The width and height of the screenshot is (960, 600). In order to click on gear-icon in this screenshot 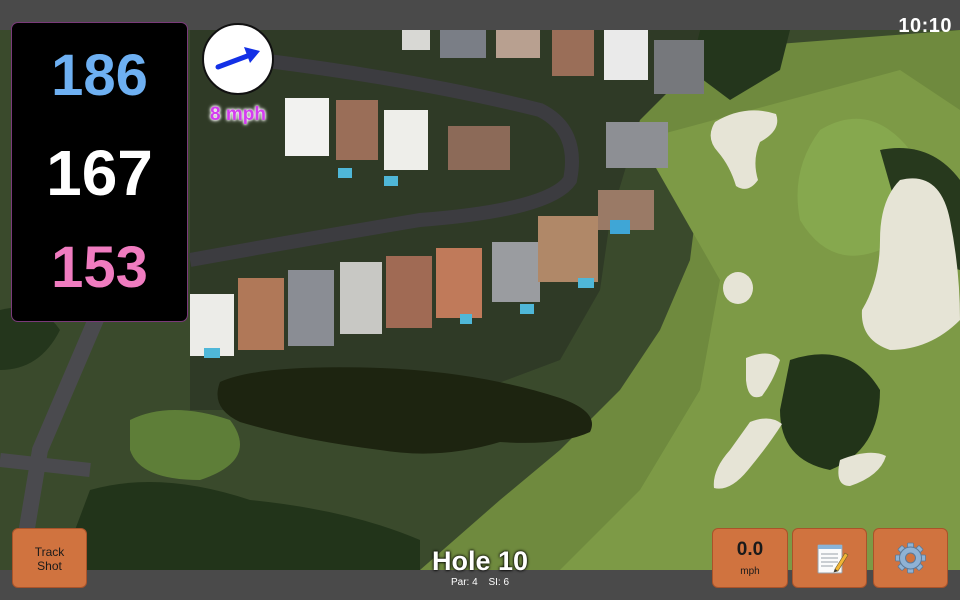, I will do `click(910, 558)`.